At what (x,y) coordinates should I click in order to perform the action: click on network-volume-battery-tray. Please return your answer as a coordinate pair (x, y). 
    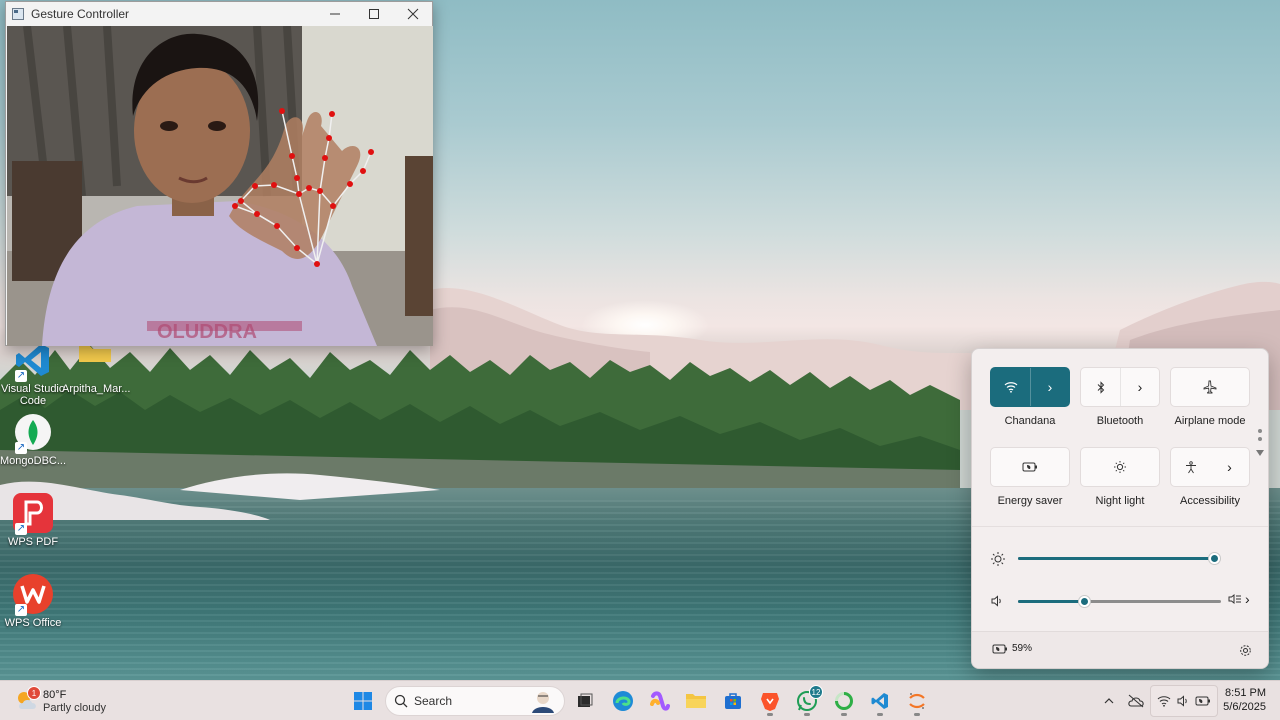
    Looking at the image, I should click on (1184, 701).